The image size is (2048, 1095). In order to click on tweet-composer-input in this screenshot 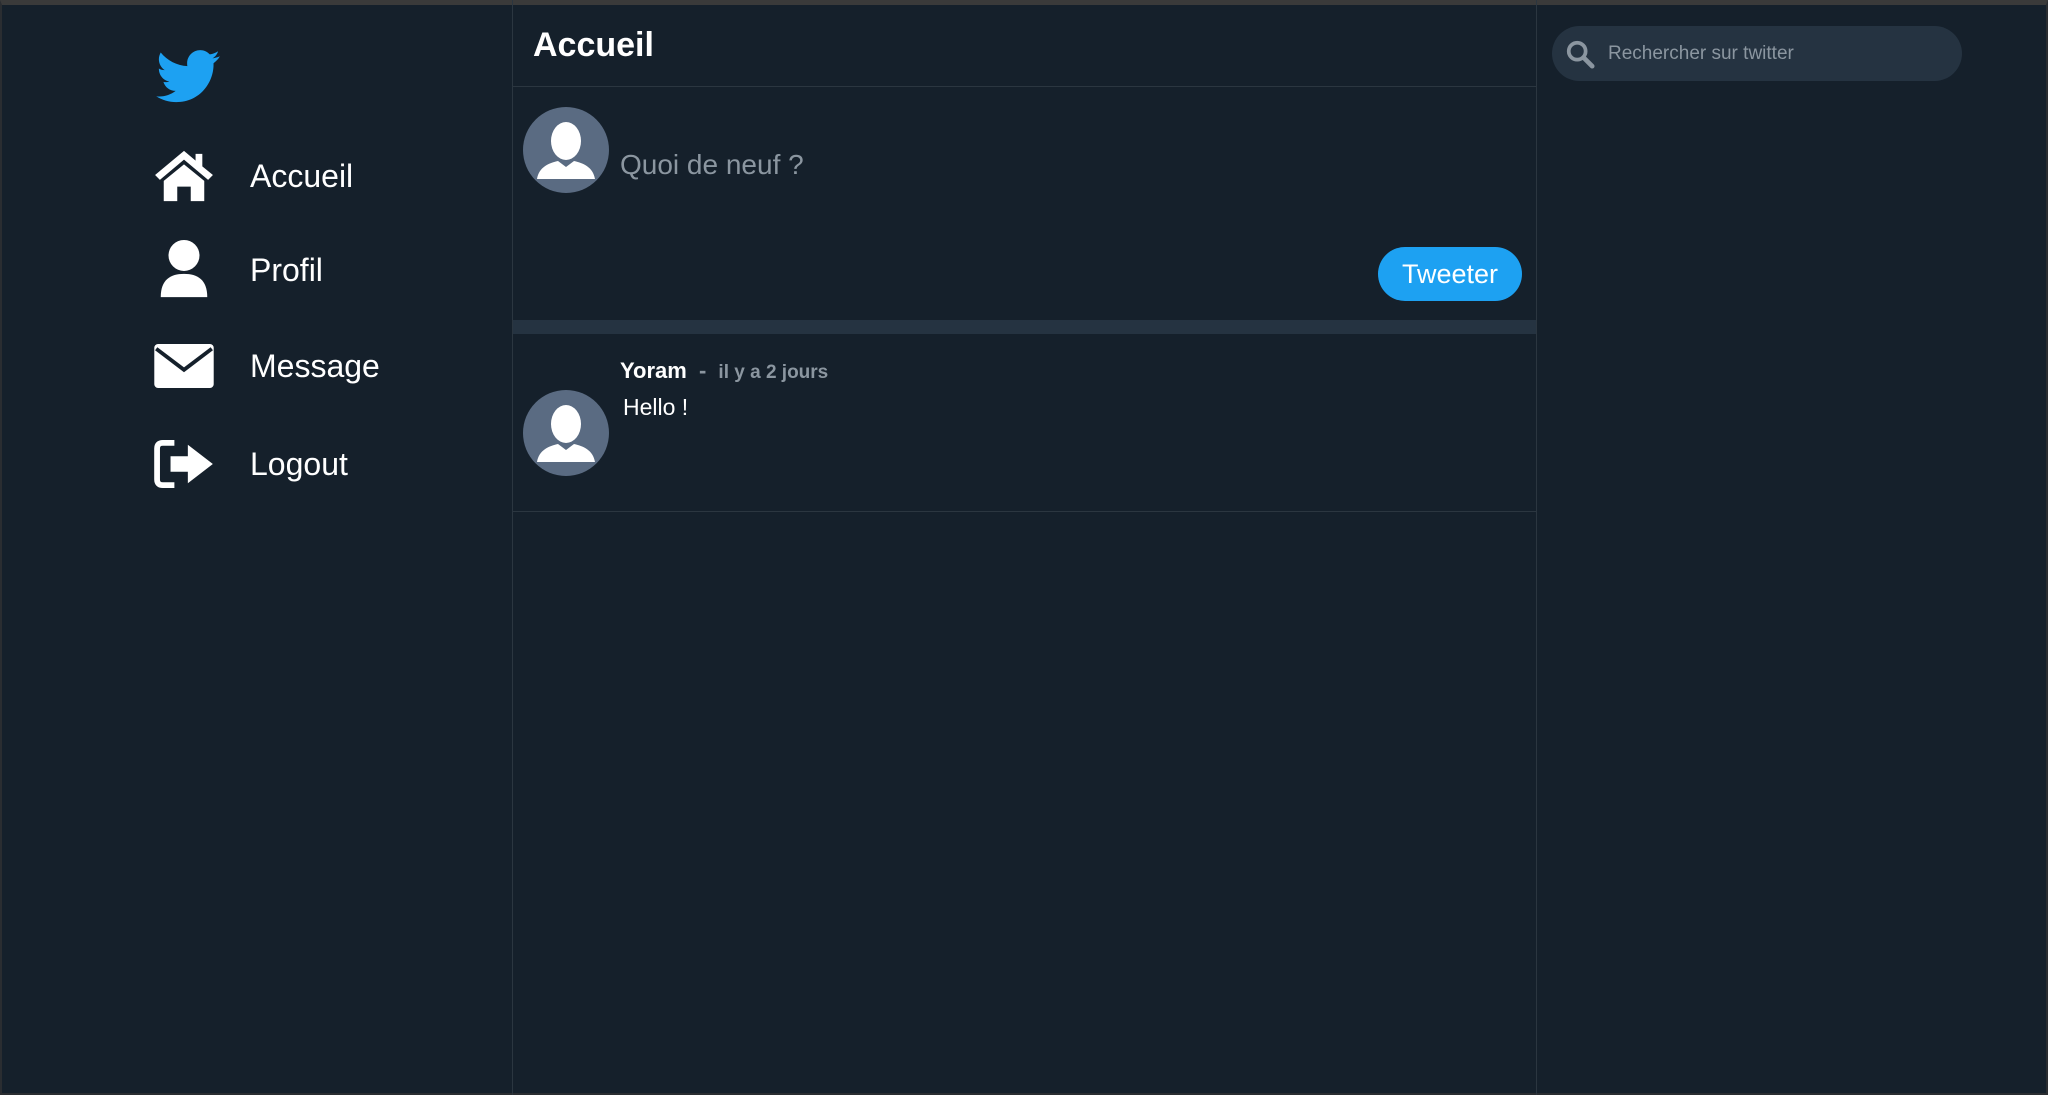, I will do `click(1060, 165)`.